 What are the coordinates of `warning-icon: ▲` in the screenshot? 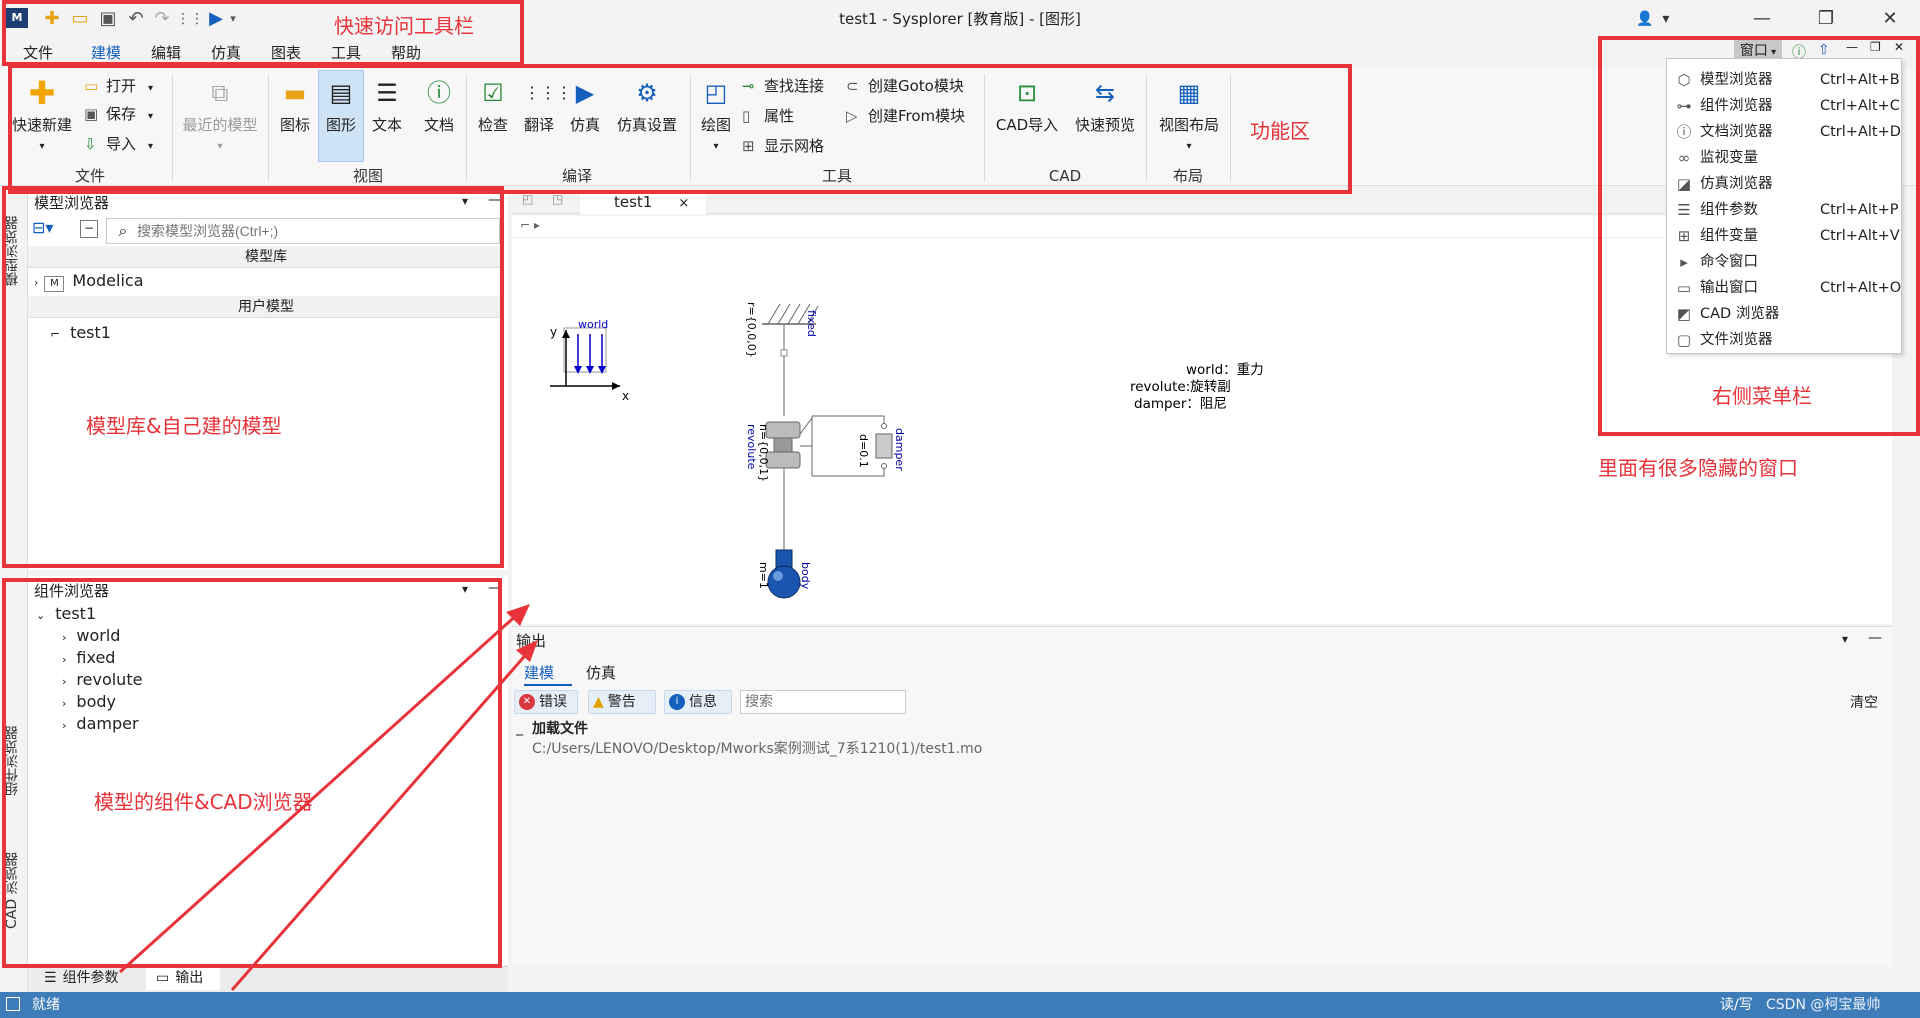 It's located at (598, 702).